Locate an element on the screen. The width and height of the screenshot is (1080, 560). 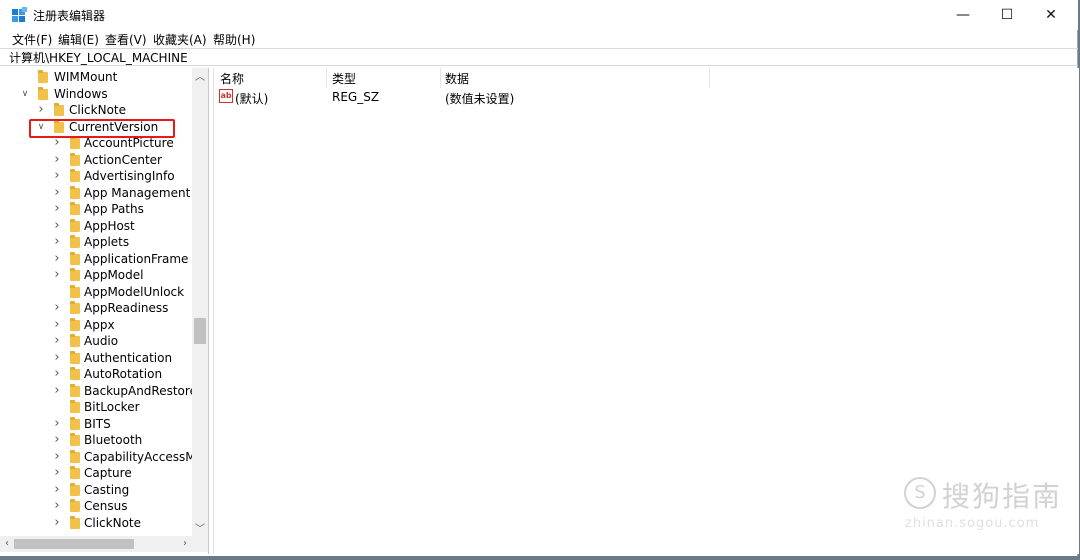
tree-item: BitLocker is located at coordinates (100, 407).